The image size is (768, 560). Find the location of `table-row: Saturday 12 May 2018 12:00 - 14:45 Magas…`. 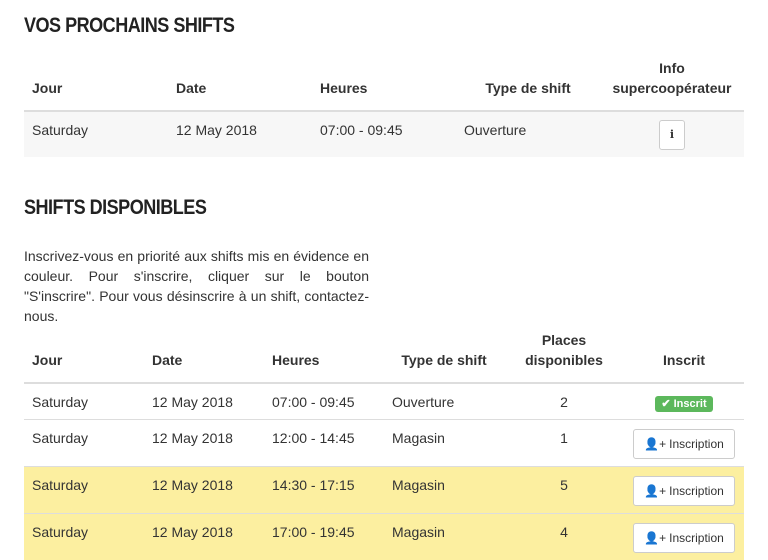

table-row: Saturday 12 May 2018 12:00 - 14:45 Magas… is located at coordinates (384, 442).